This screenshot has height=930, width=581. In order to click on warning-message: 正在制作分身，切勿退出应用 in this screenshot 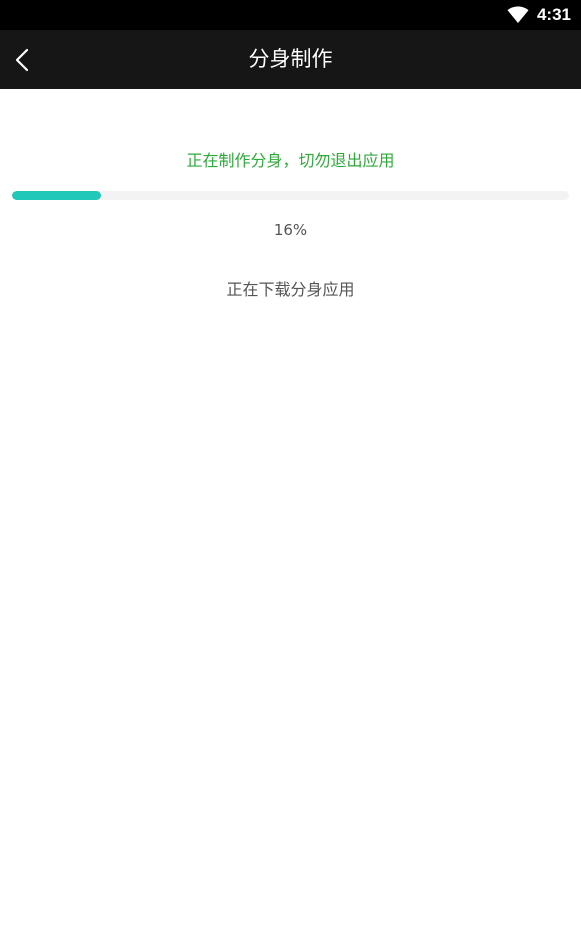, I will do `click(290, 160)`.